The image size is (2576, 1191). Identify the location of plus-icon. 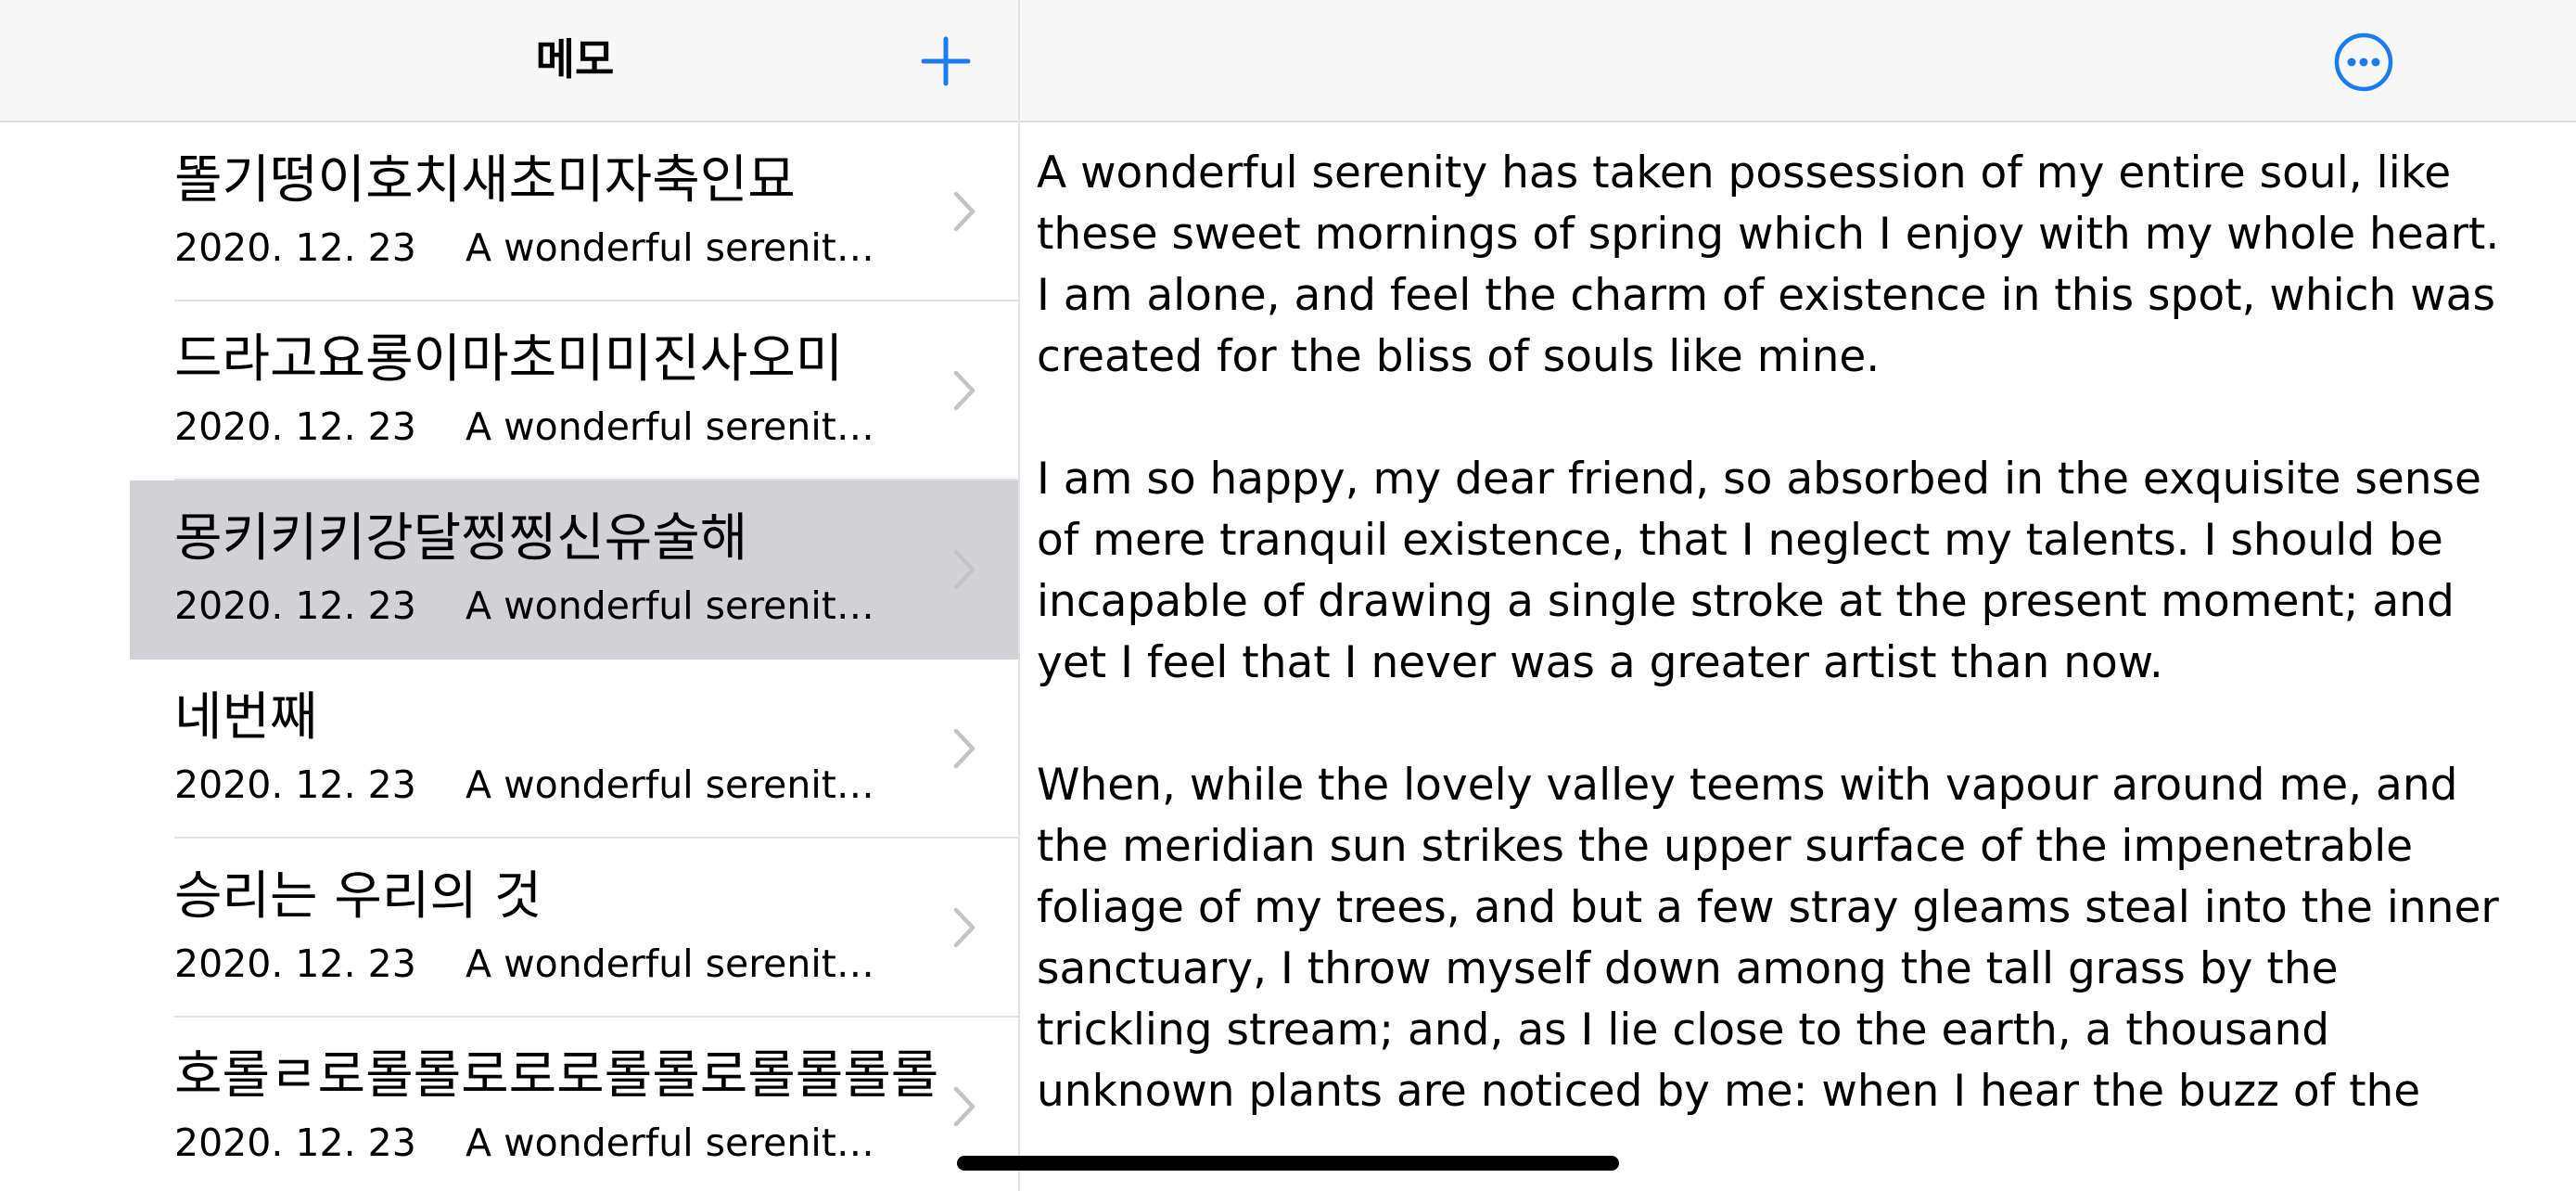
(946, 61).